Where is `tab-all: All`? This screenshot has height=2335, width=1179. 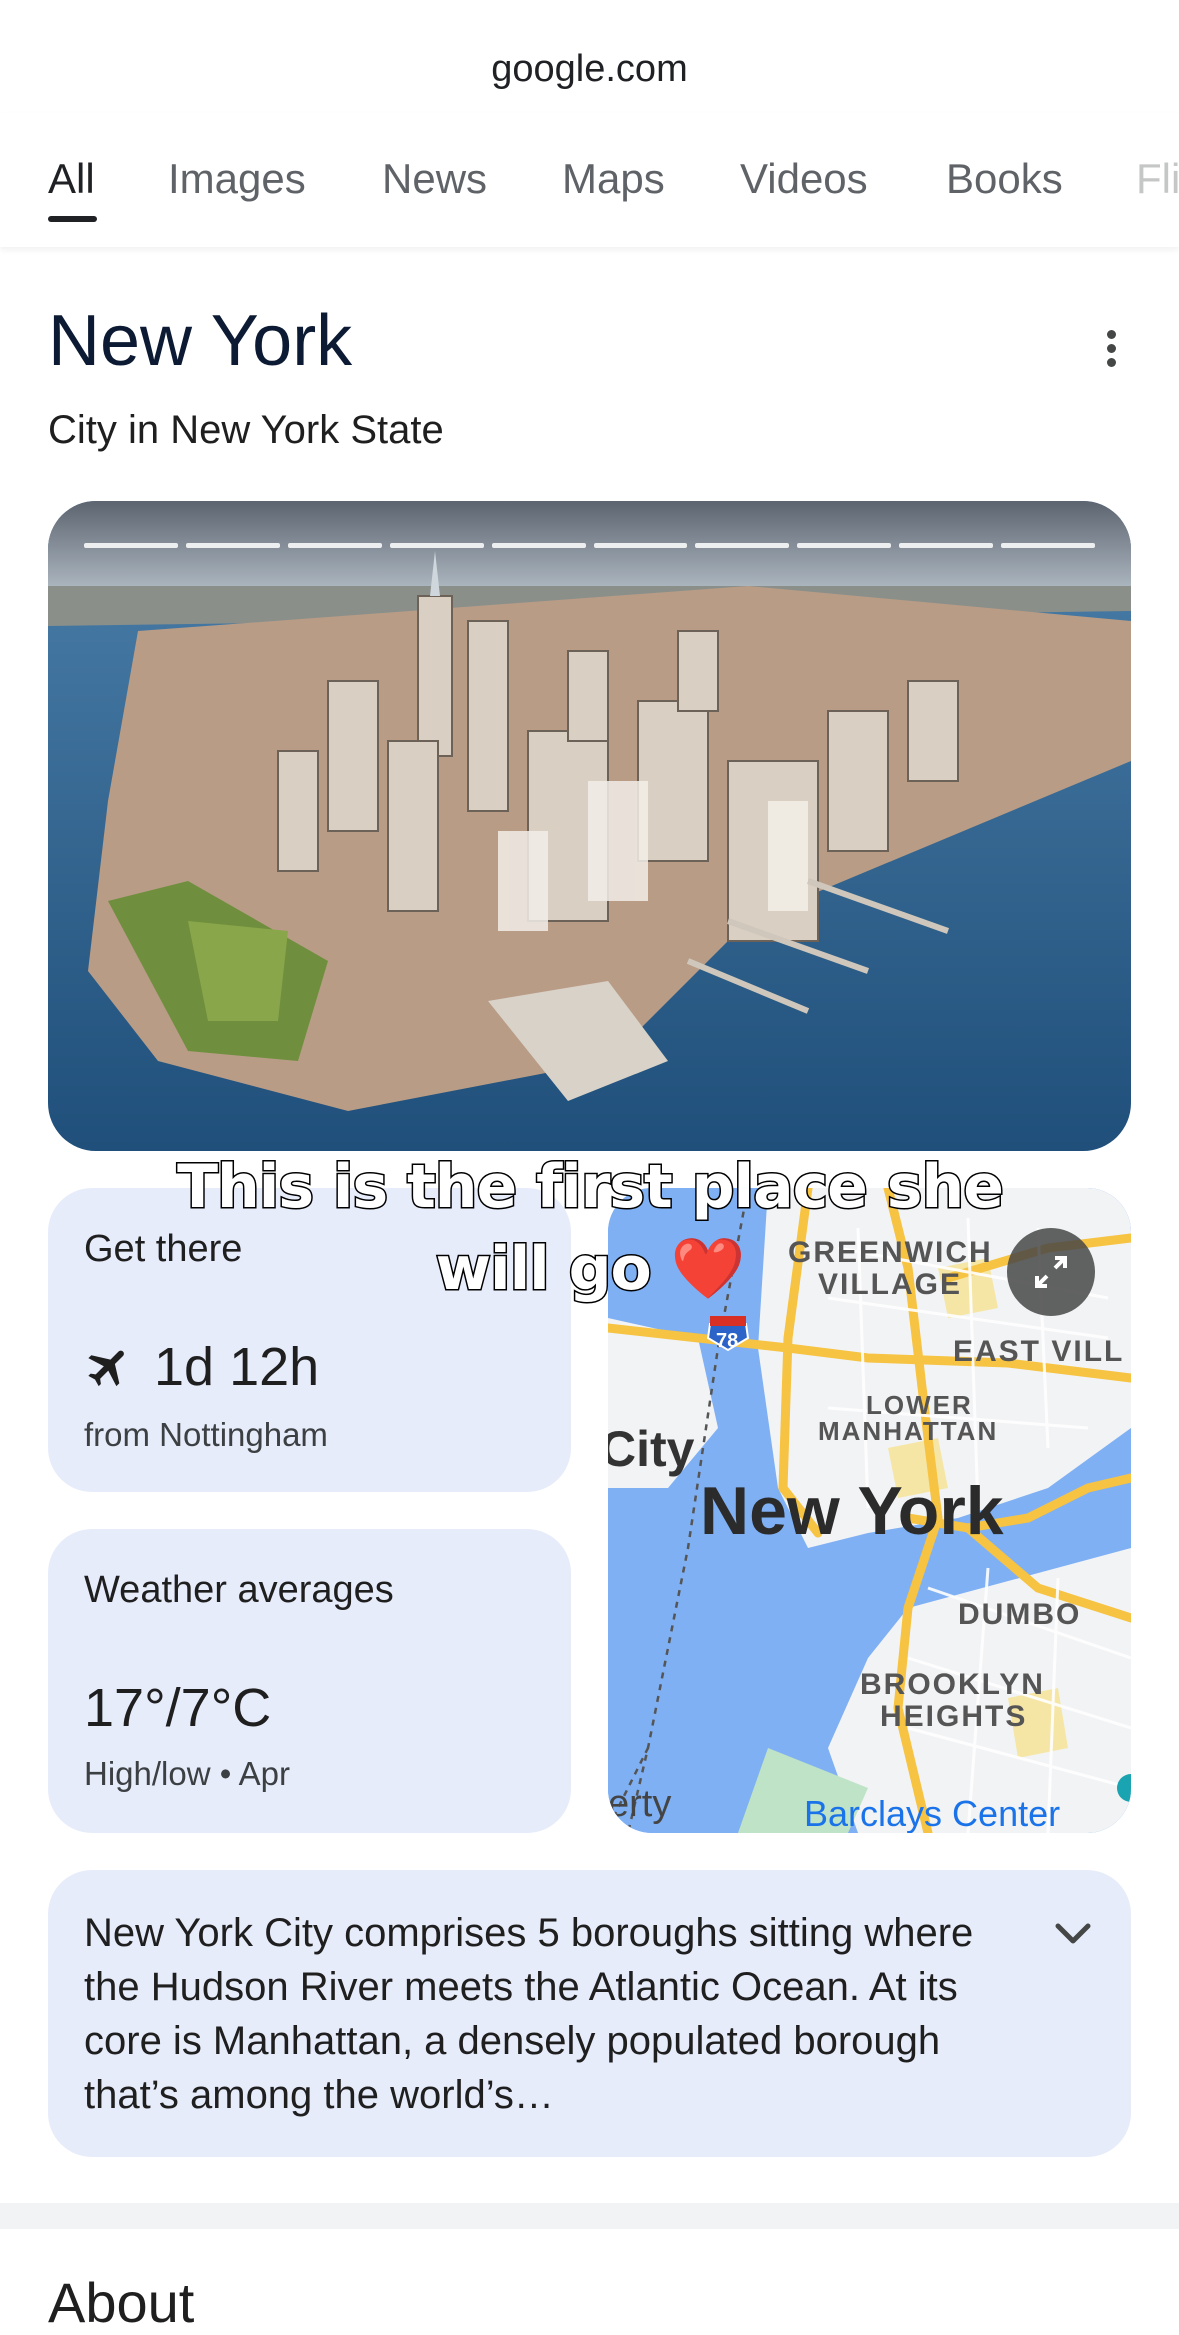 tab-all: All is located at coordinates (71, 179).